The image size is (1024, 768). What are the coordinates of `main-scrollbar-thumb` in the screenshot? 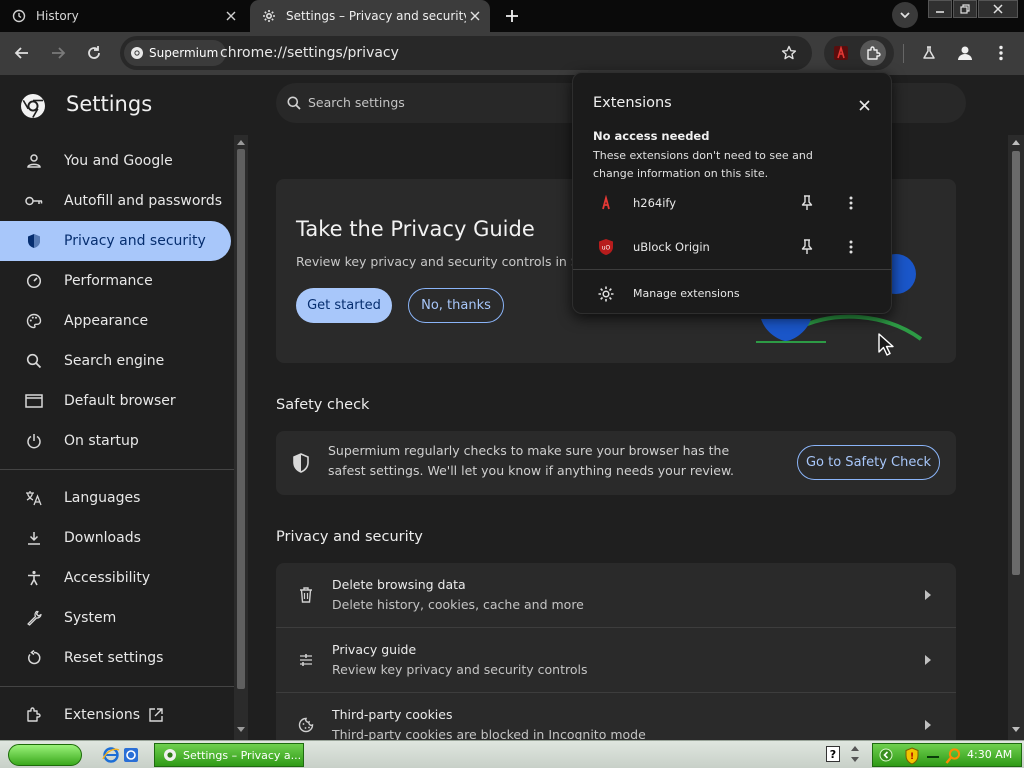 It's located at (1016, 363).